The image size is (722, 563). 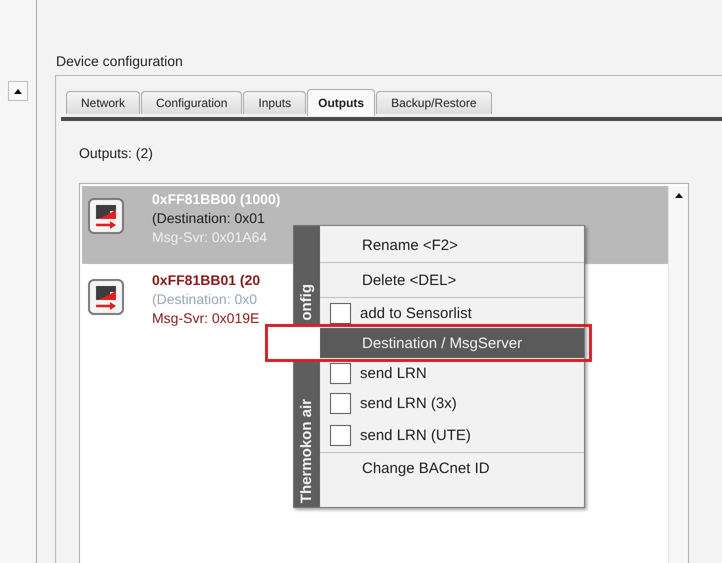 I want to click on output-title: 0xFF81BB00 (1000), so click(x=216, y=199).